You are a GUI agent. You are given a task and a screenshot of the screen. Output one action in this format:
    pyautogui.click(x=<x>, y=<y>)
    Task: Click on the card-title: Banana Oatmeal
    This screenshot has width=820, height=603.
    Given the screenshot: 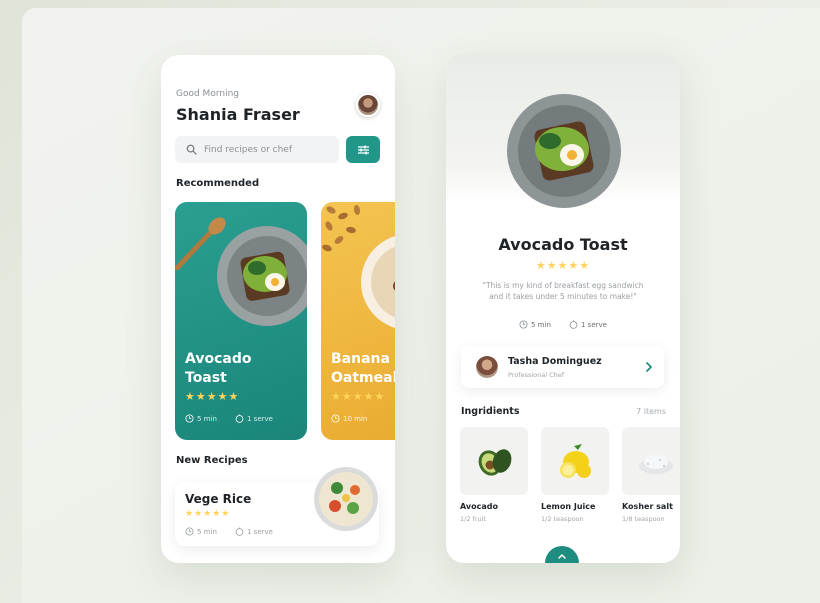 What is the action you would take?
    pyautogui.click(x=363, y=368)
    